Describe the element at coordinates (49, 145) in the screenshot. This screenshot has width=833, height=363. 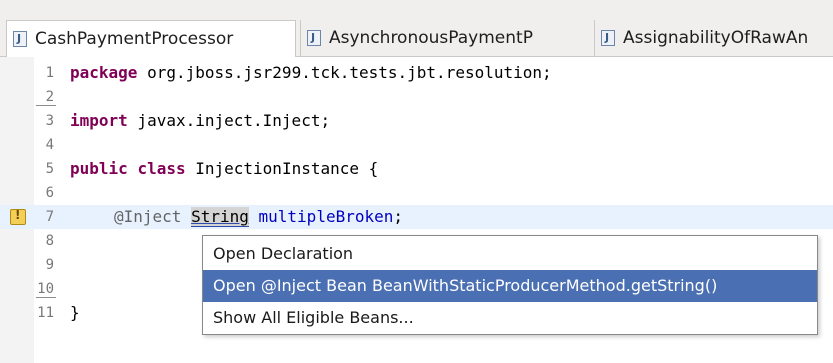
I see `line-number: 4` at that location.